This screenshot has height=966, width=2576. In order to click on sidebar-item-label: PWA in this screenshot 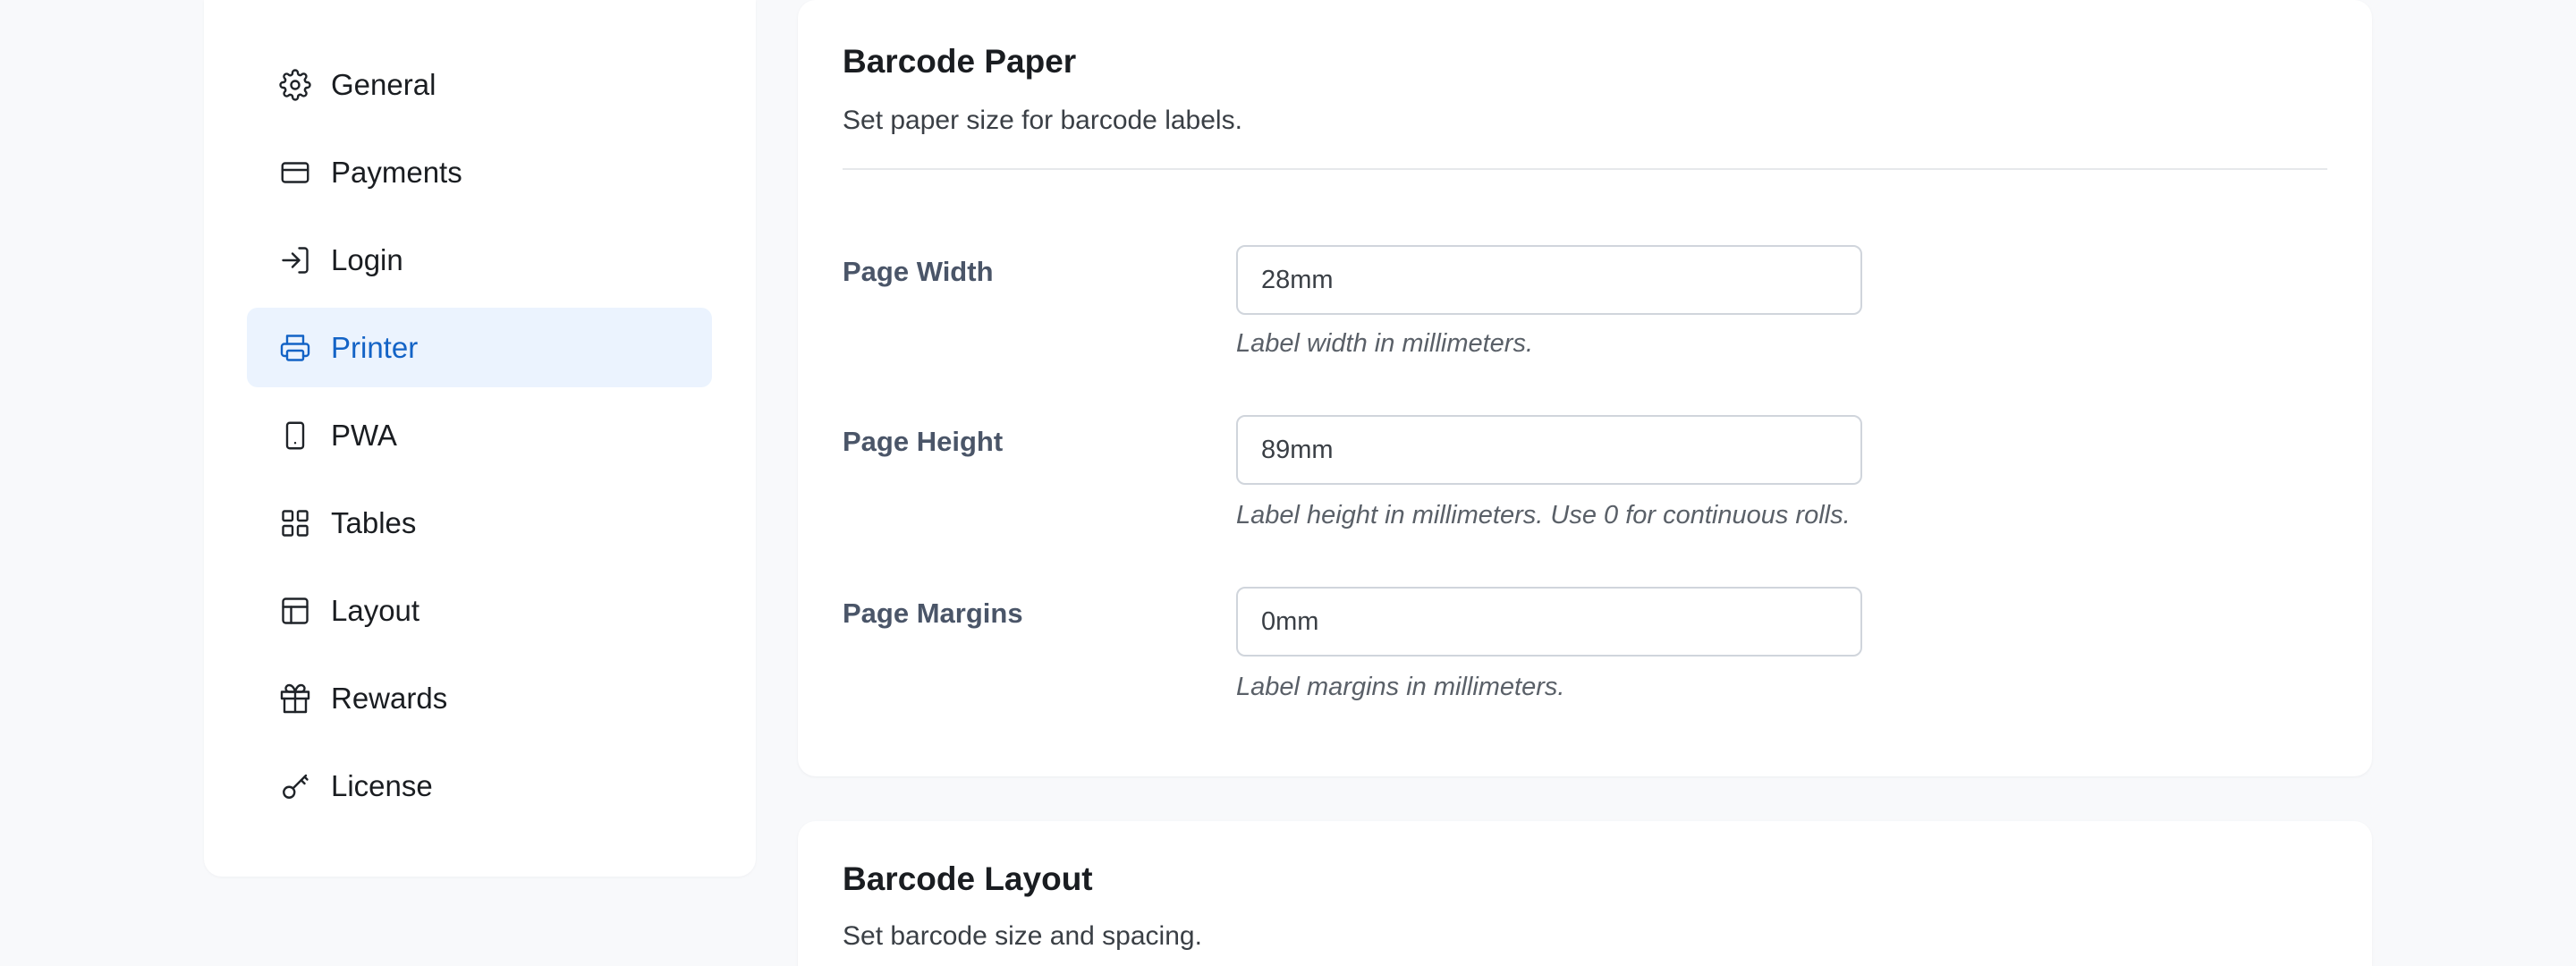, I will do `click(364, 435)`.